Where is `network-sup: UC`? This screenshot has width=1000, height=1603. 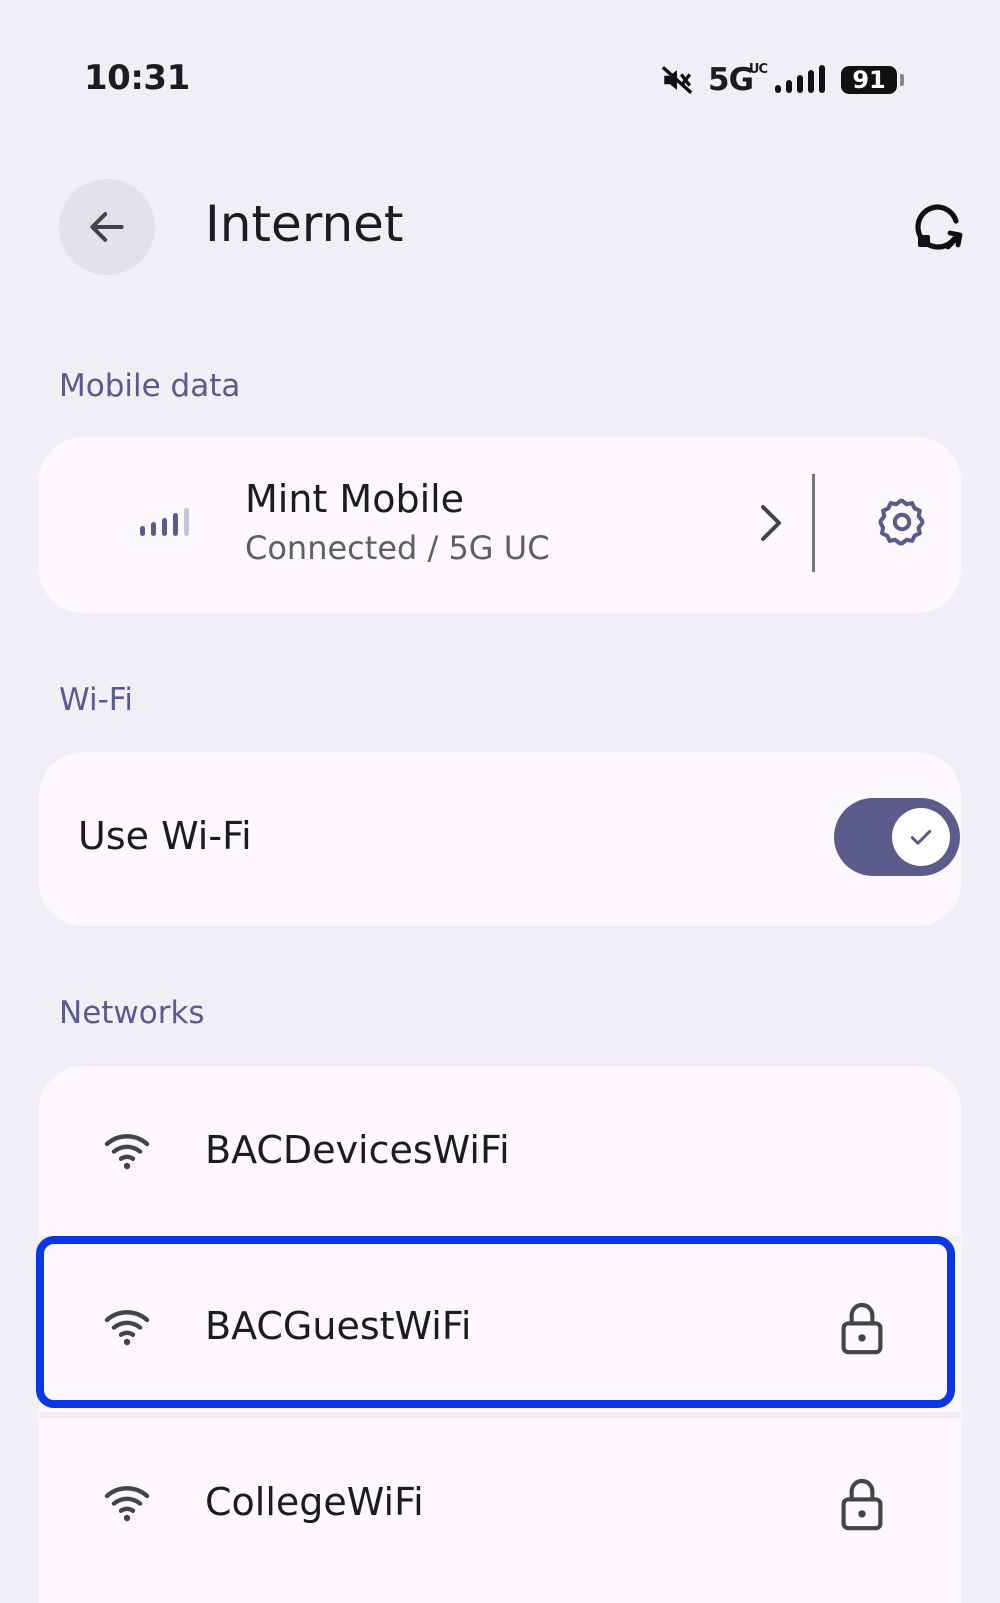 network-sup: UC is located at coordinates (758, 69).